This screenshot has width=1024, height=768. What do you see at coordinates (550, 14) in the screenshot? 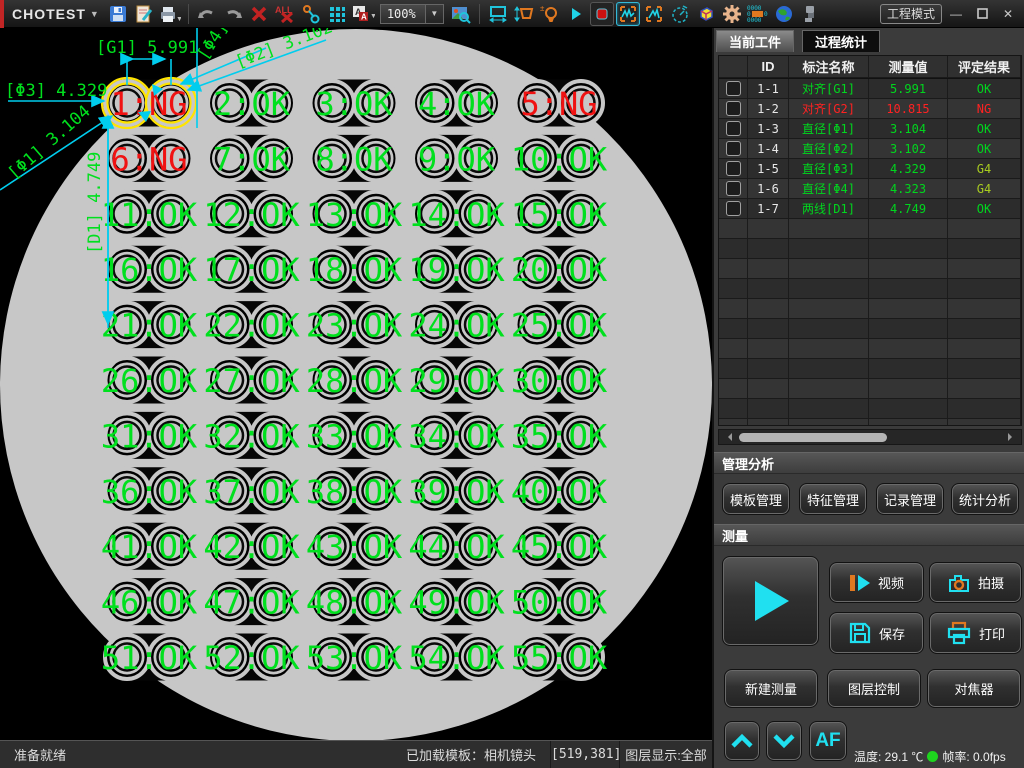
I see `light-icon: ±` at bounding box center [550, 14].